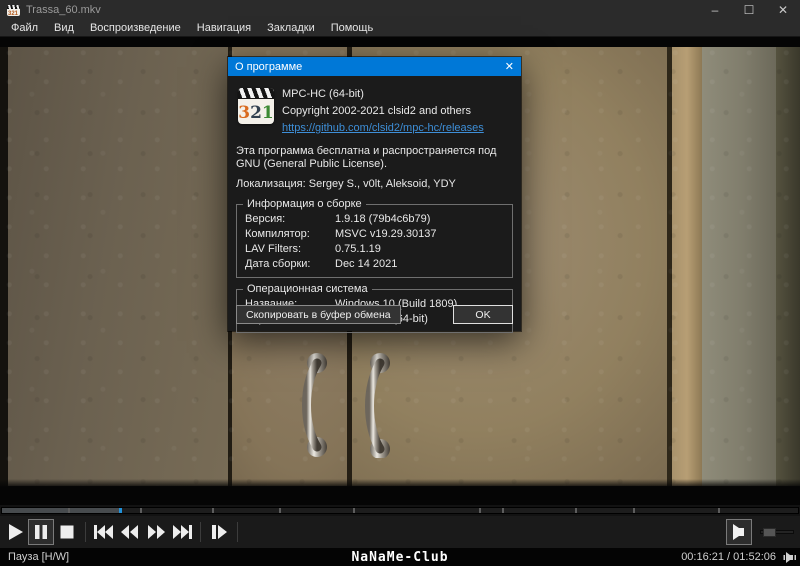  I want to click on build-info-group-title: Информация о сборке, so click(304, 204).